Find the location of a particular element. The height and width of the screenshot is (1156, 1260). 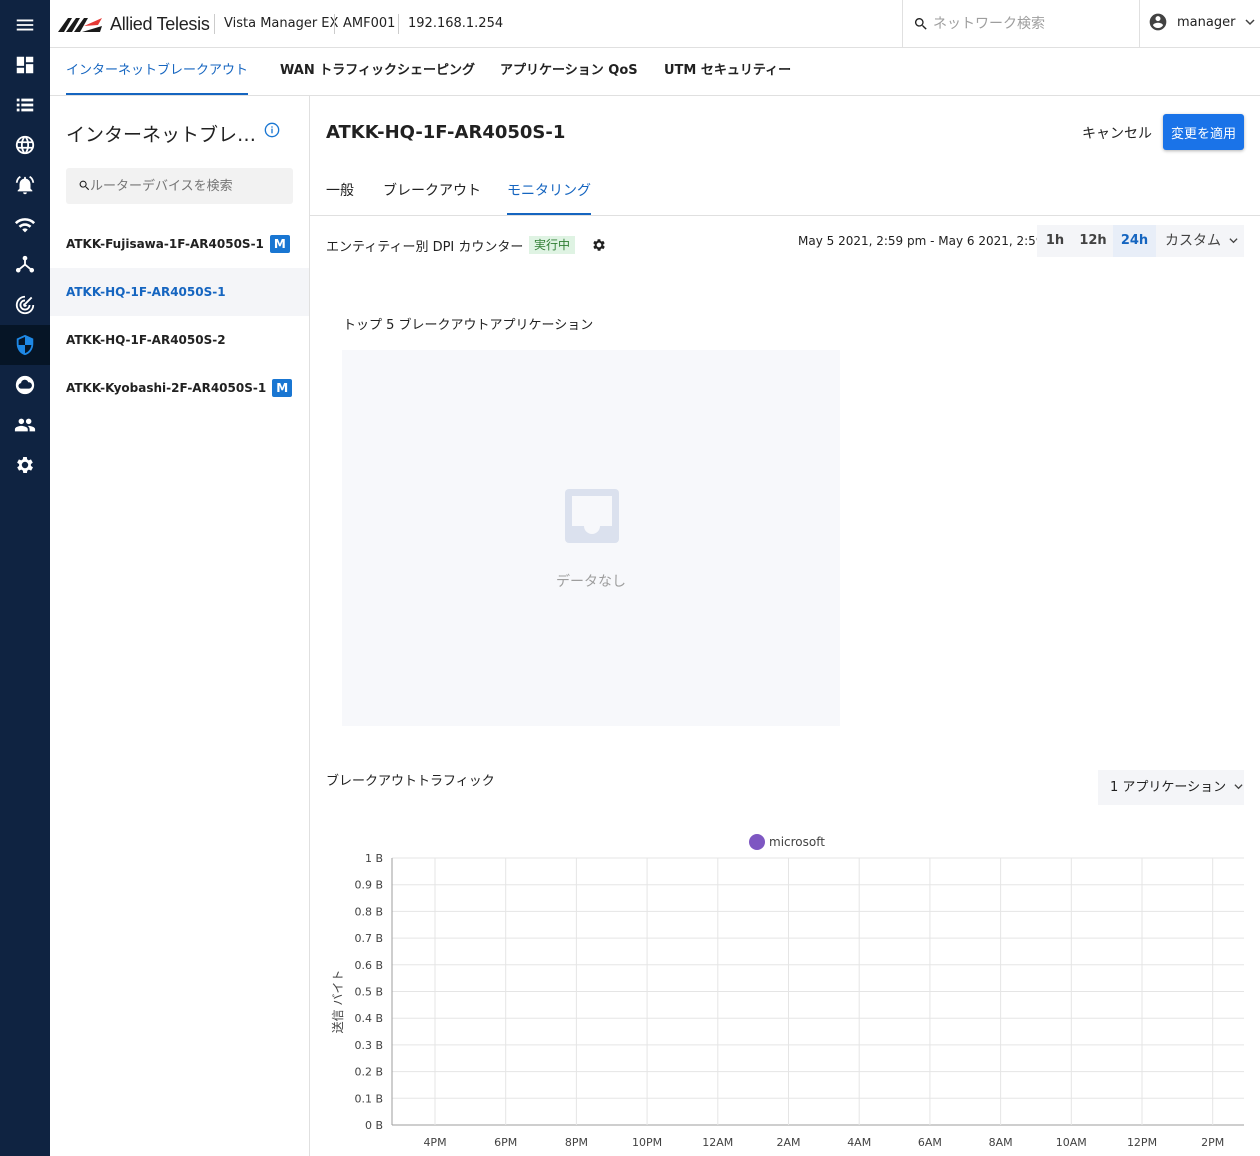

device-list-item: ATKK-HQ-1F-AR4050S-1 is located at coordinates (179, 292).